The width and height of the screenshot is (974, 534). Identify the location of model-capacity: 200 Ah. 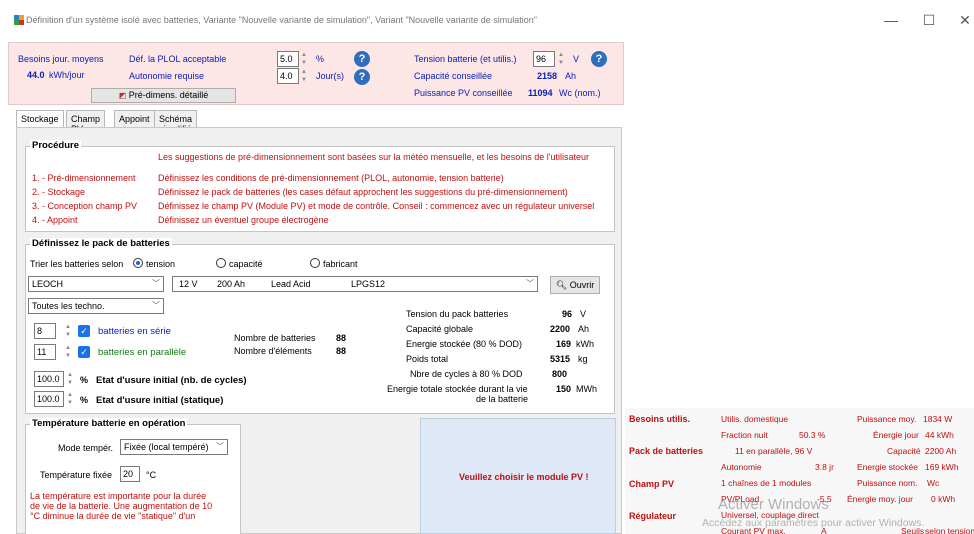
(231, 284).